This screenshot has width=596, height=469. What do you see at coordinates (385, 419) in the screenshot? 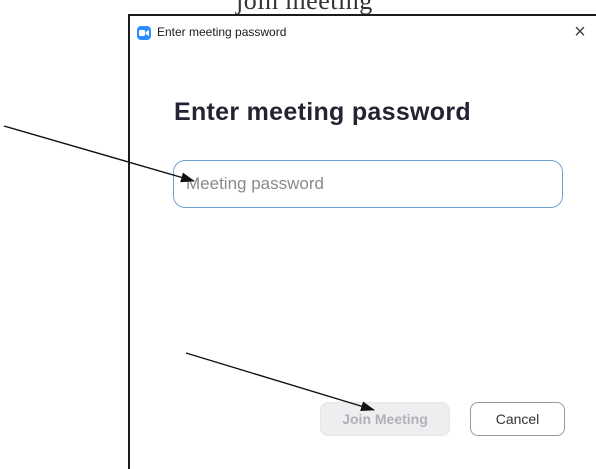
I see `join-meeting-button: Join Meeting` at bounding box center [385, 419].